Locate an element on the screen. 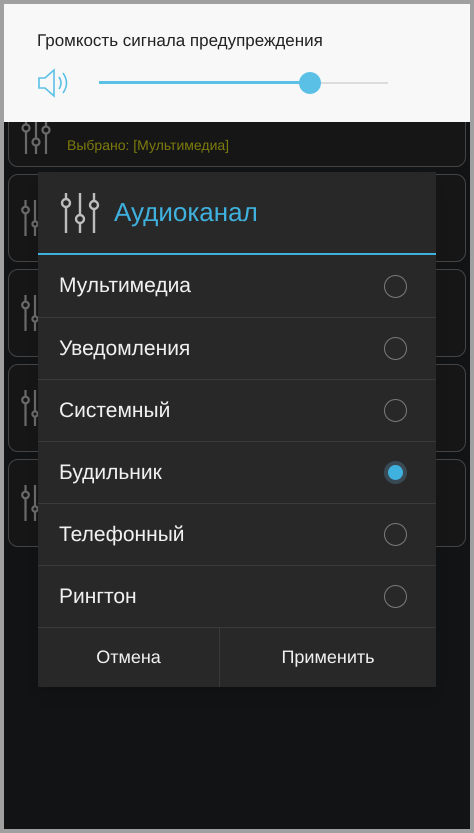 The width and height of the screenshot is (474, 833). option-label: Мультимедиа is located at coordinates (125, 286).